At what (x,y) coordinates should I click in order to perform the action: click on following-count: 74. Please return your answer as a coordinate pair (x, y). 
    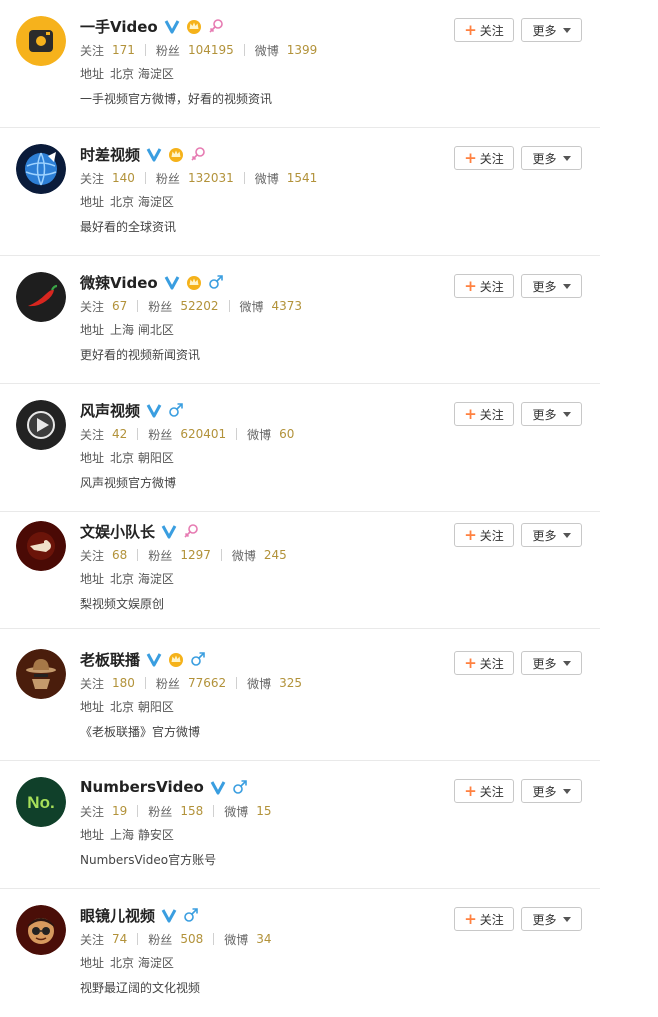
    Looking at the image, I should click on (119, 939).